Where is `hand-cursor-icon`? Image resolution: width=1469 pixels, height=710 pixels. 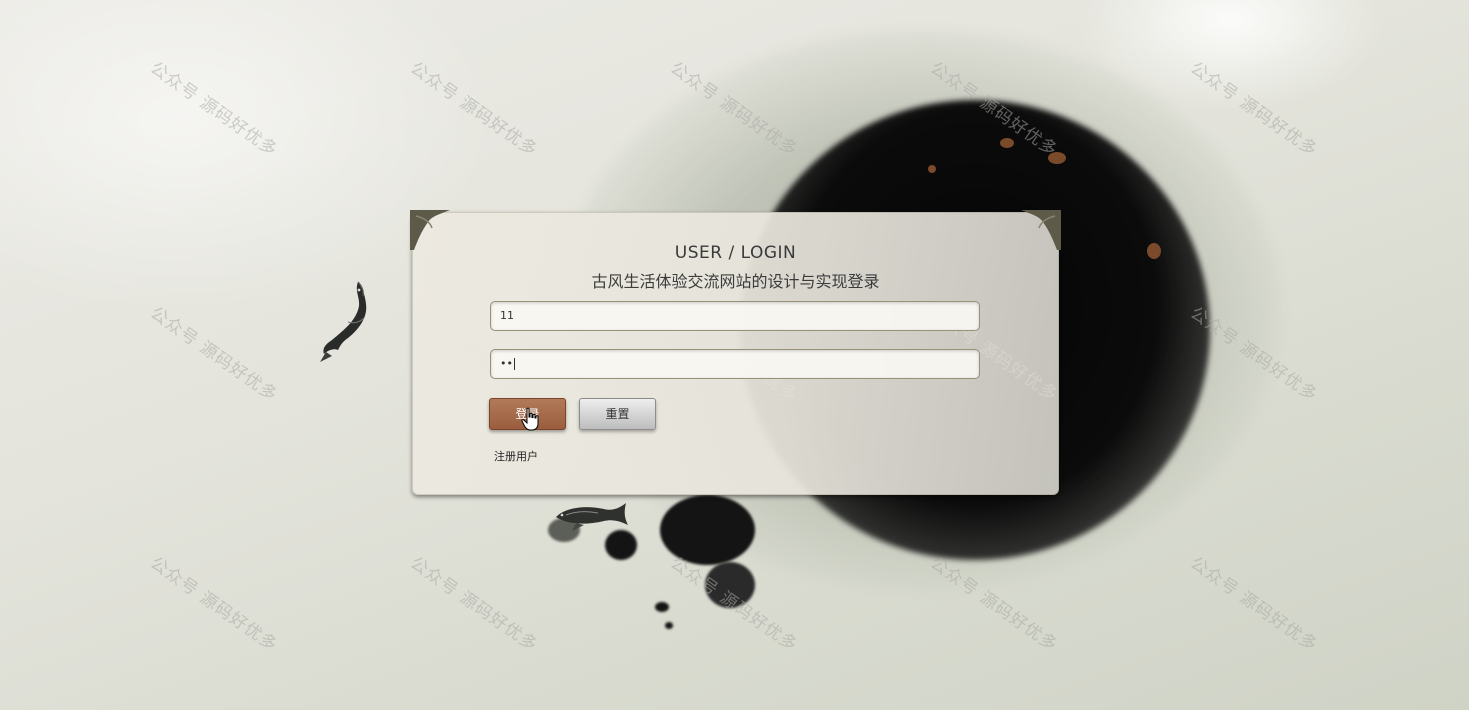
hand-cursor-icon is located at coordinates (530, 419).